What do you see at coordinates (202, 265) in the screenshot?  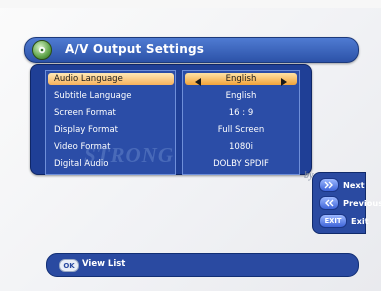 I see `footer-bar: OK View List` at bounding box center [202, 265].